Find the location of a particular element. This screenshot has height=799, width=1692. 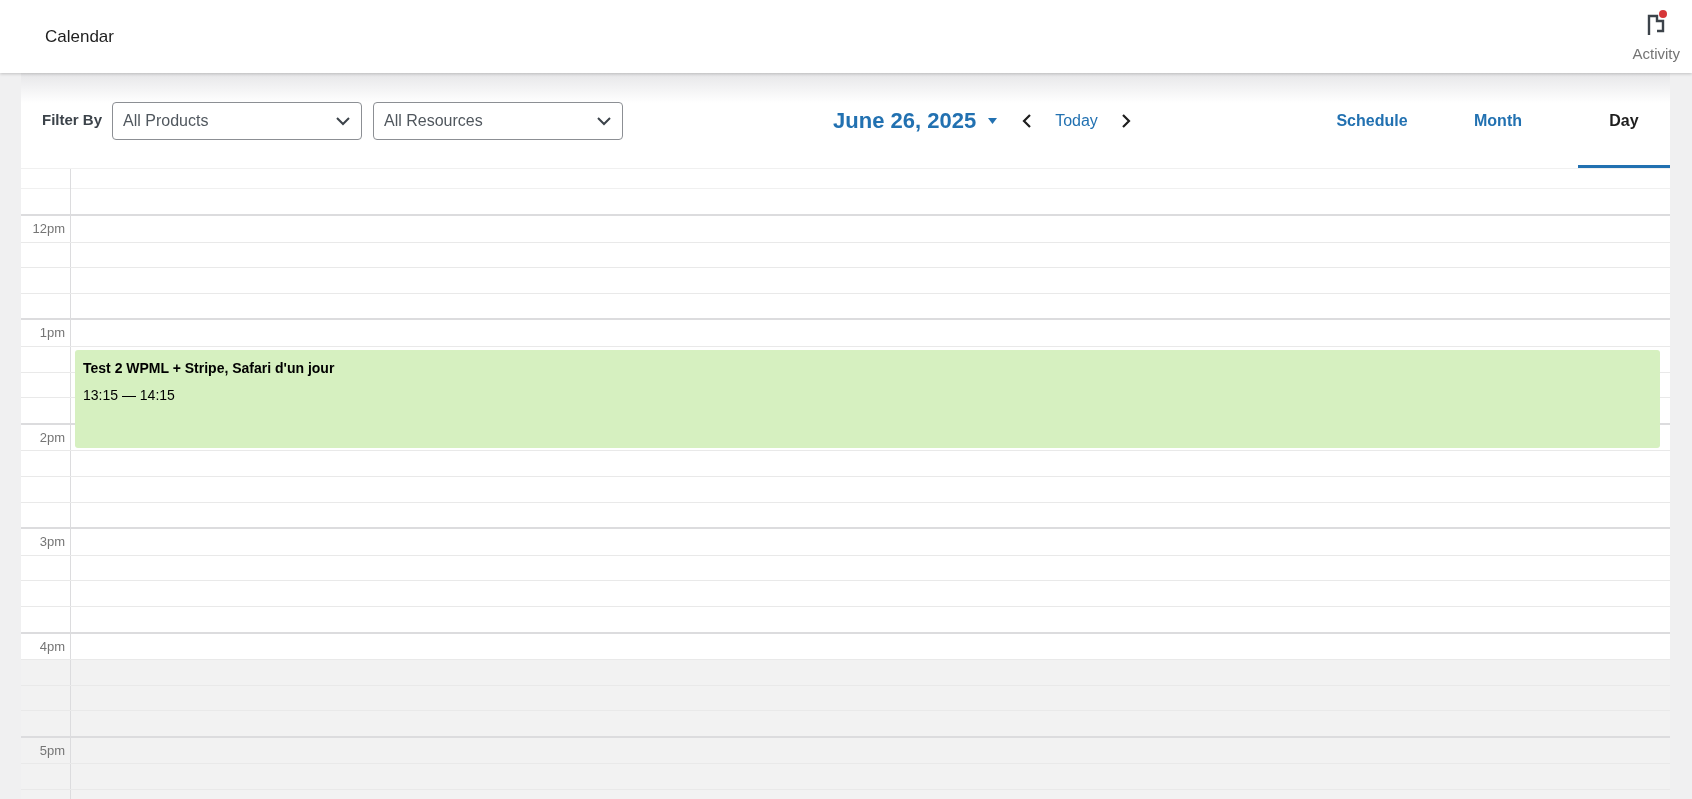

date-picker: June 26, 2025 is located at coordinates (915, 120).